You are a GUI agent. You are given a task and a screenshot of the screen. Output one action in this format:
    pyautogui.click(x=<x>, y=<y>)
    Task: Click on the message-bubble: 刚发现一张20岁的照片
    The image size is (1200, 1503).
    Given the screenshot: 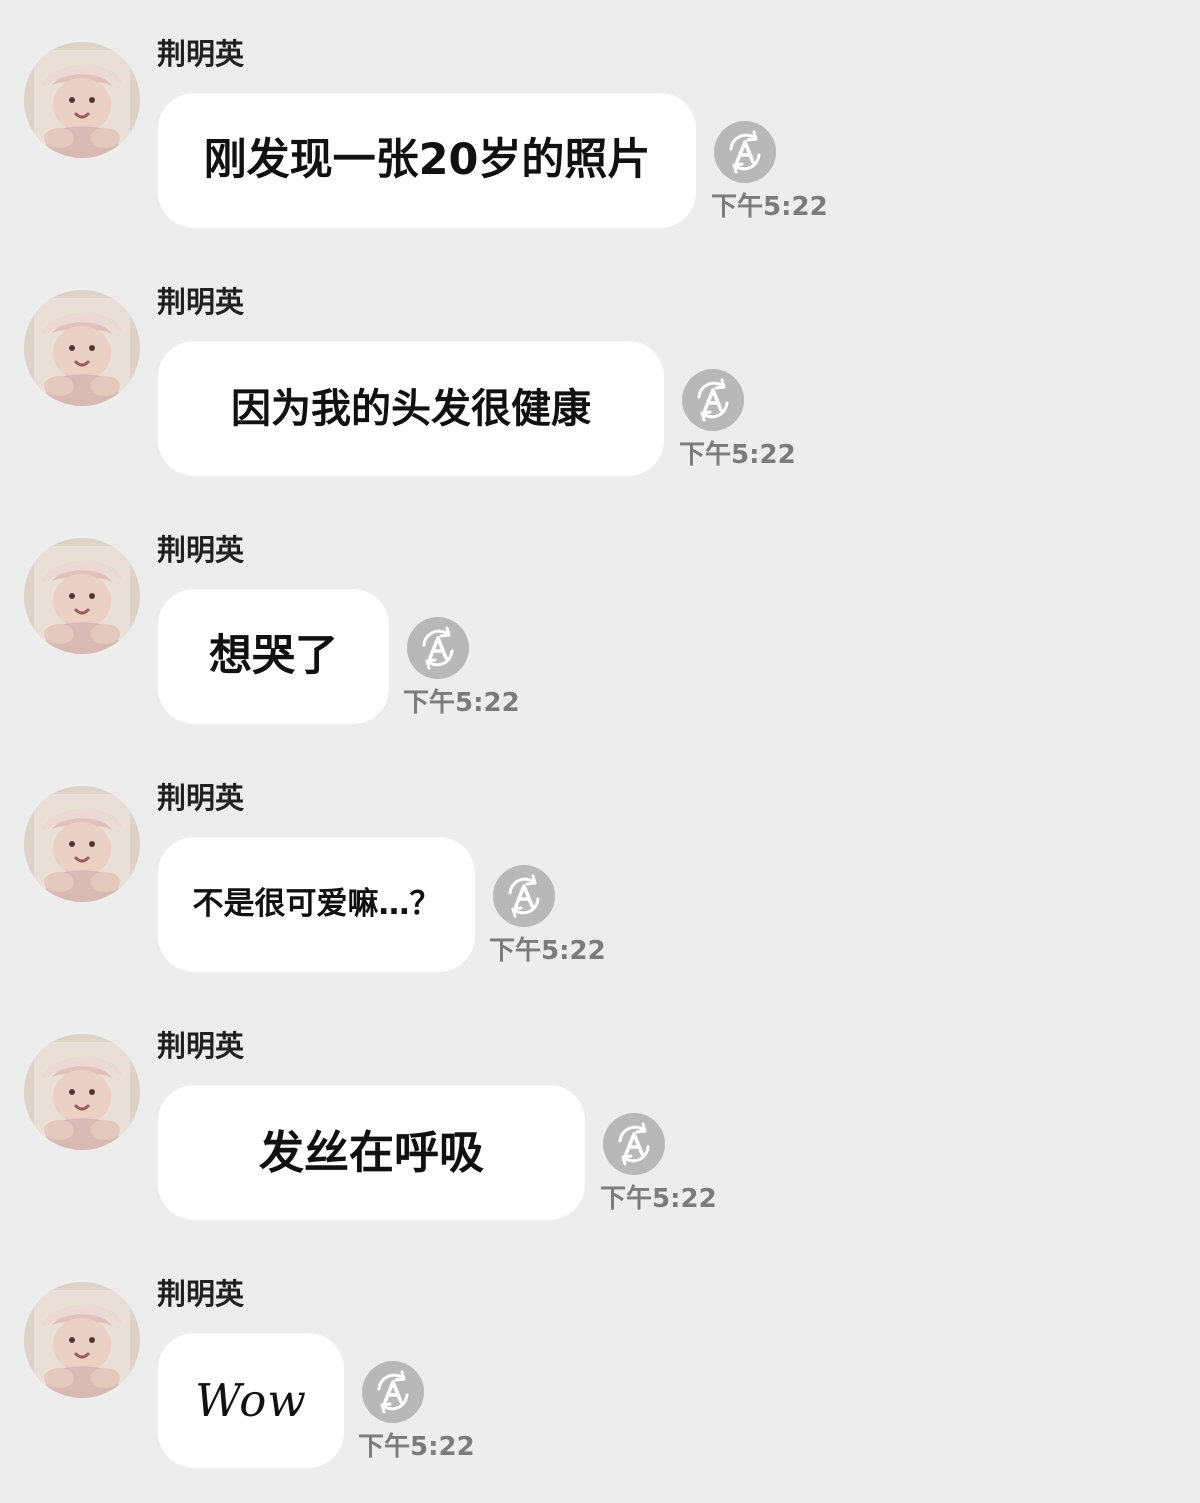 What is the action you would take?
    pyautogui.click(x=427, y=160)
    